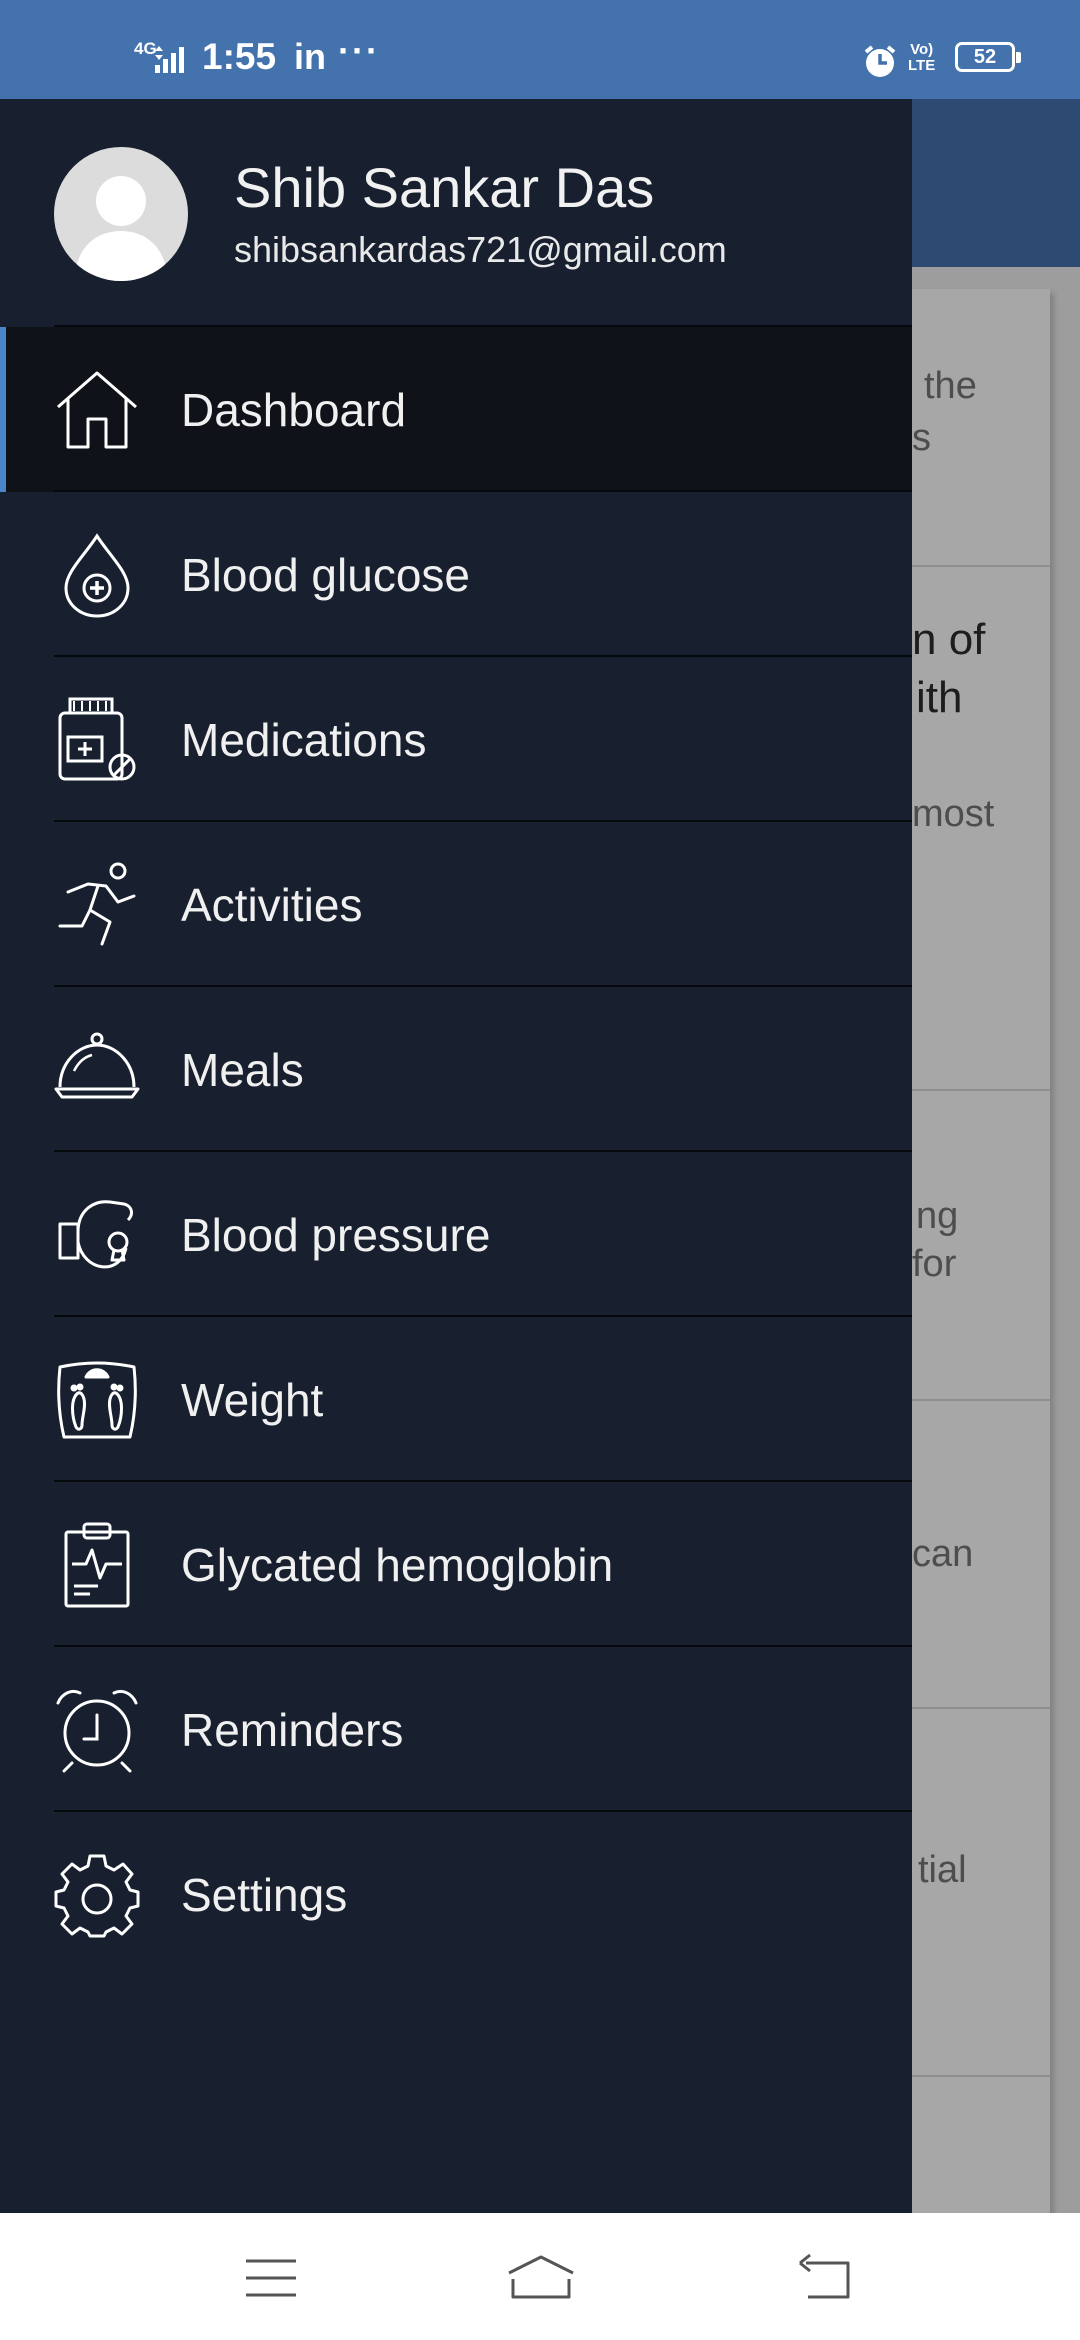 The width and height of the screenshot is (1080, 2340). I want to click on menu-item-blood-pressure: Blood pressure, so click(456, 1234).